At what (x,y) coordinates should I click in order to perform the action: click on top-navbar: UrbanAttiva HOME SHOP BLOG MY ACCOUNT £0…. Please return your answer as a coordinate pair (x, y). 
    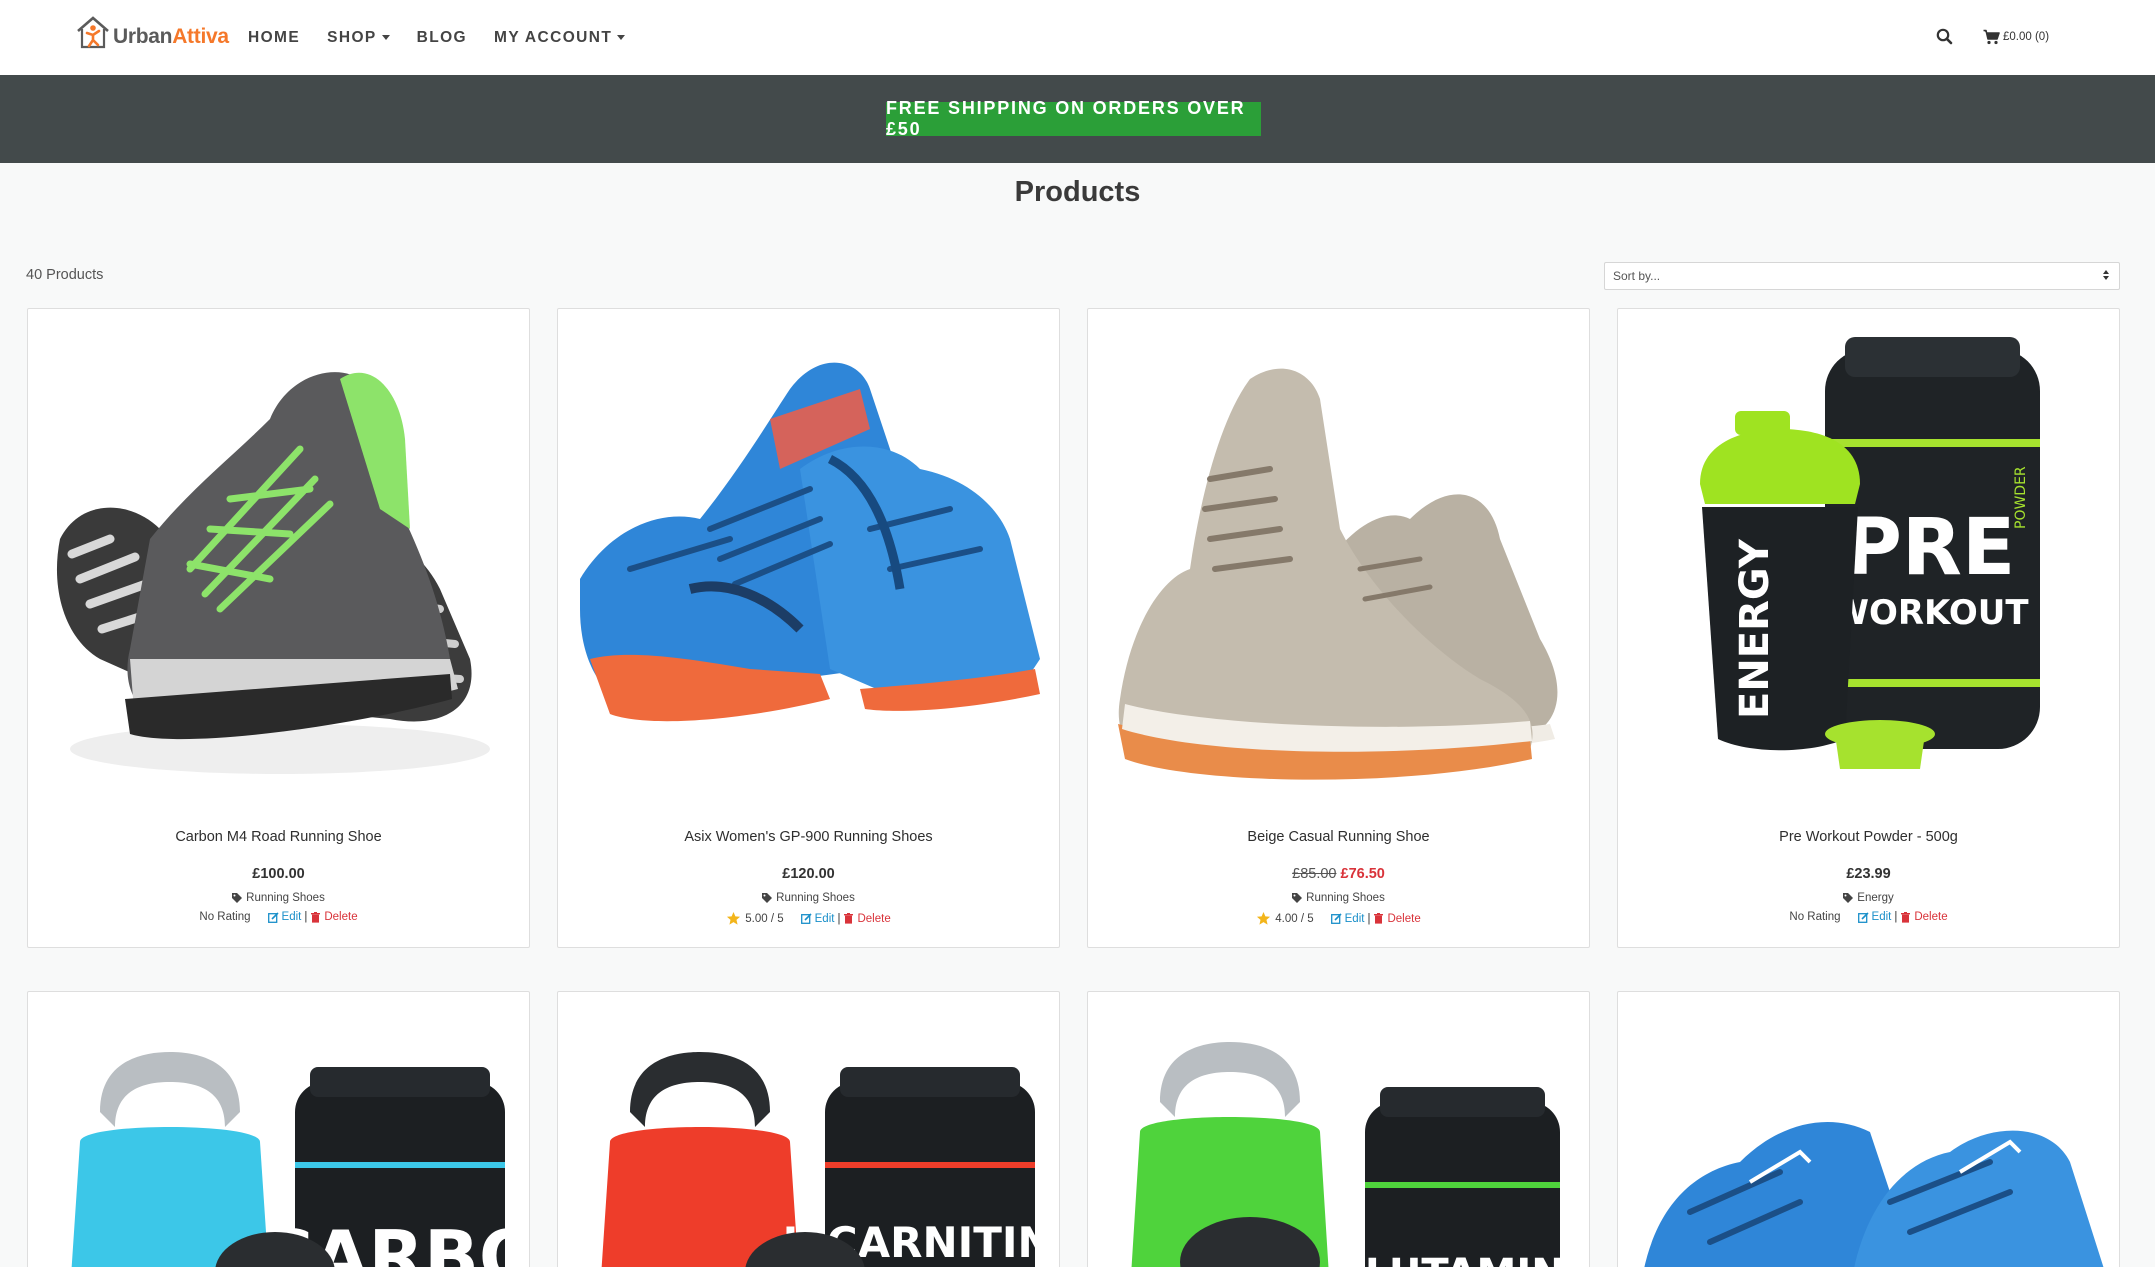
    Looking at the image, I should click on (1077, 37).